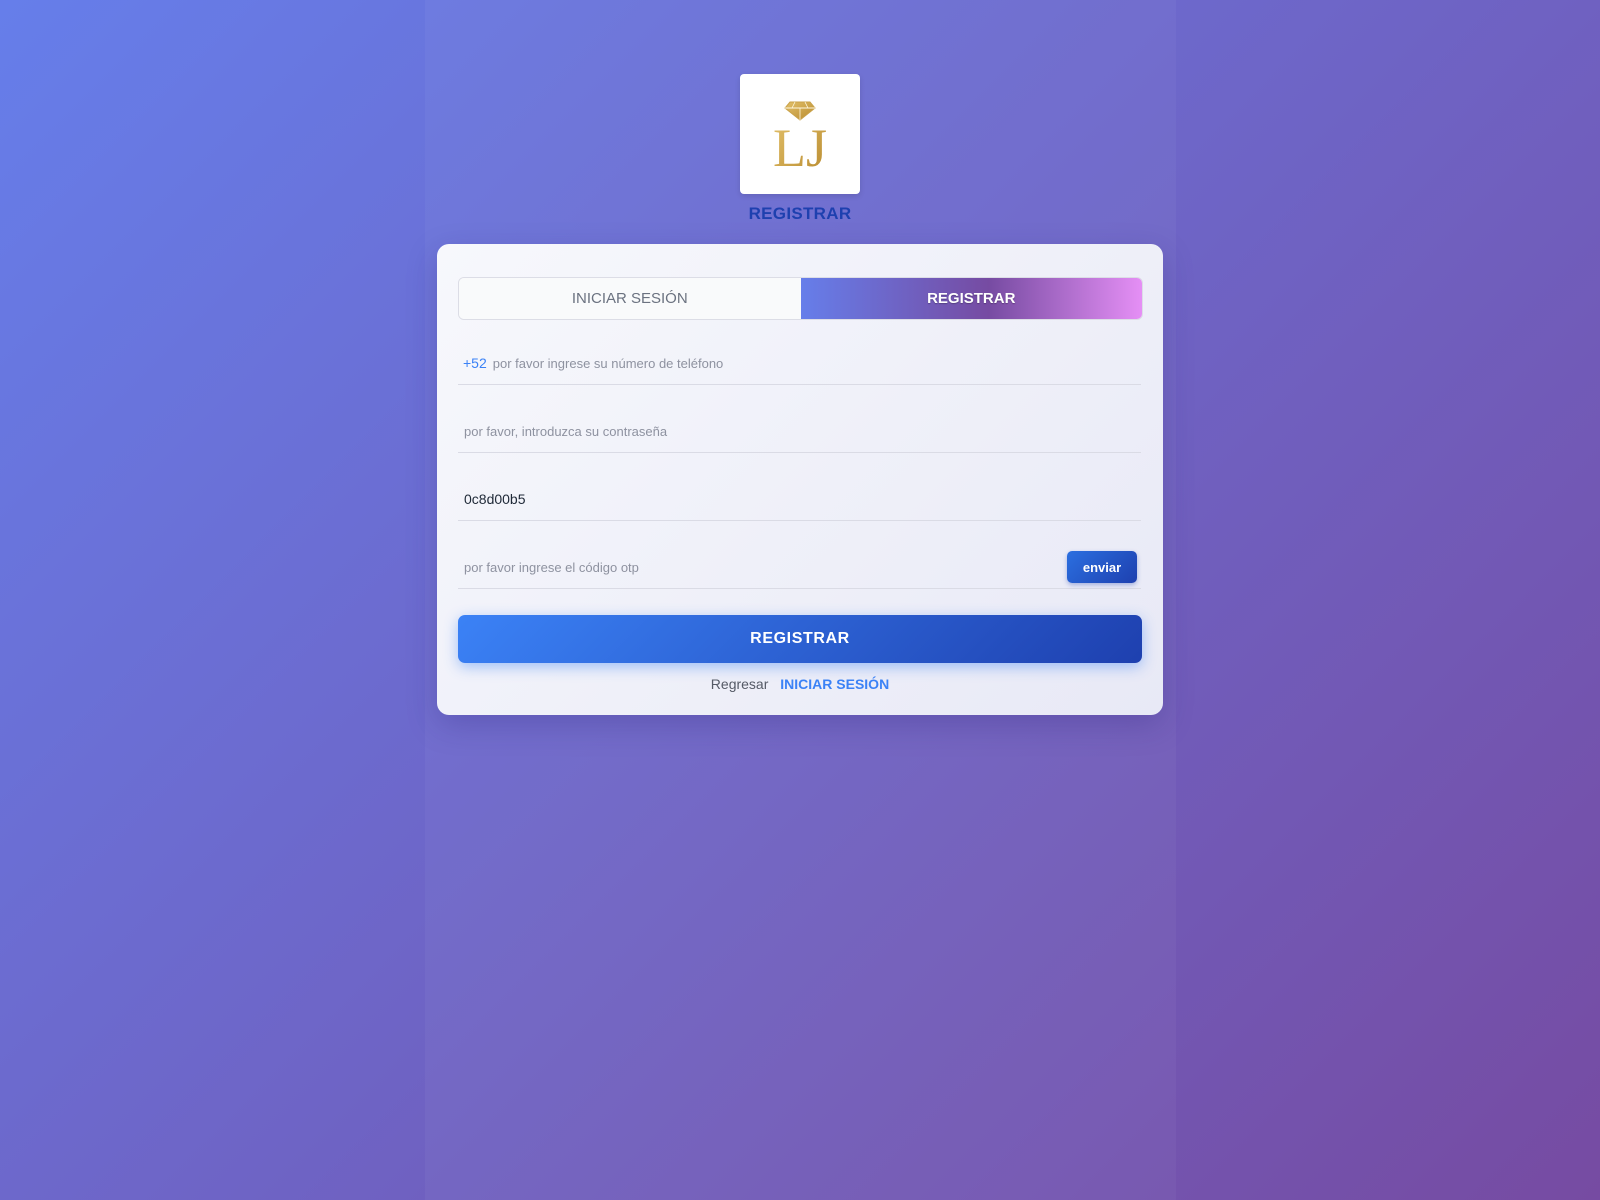  I want to click on back-text: Regresar, so click(739, 684).